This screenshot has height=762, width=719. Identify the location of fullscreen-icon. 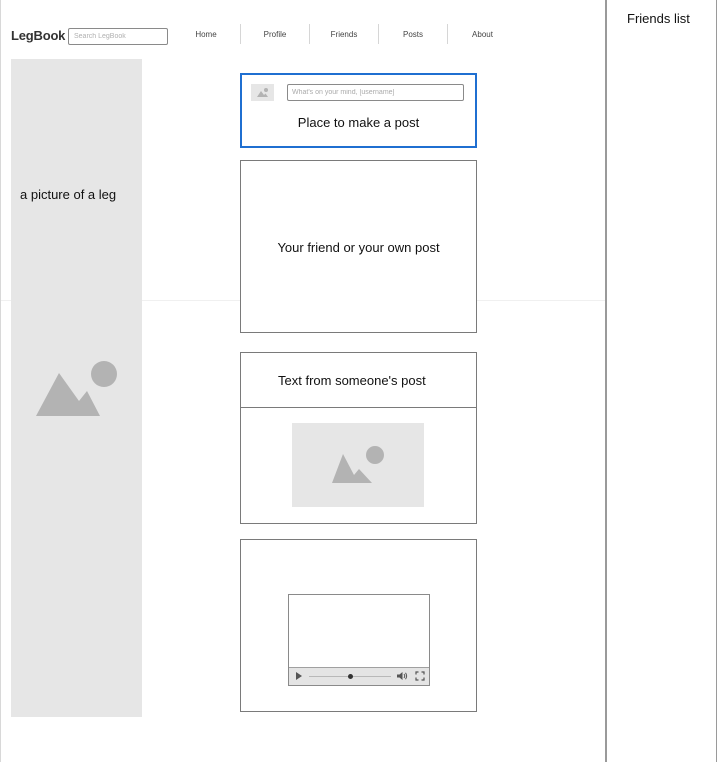
(420, 676).